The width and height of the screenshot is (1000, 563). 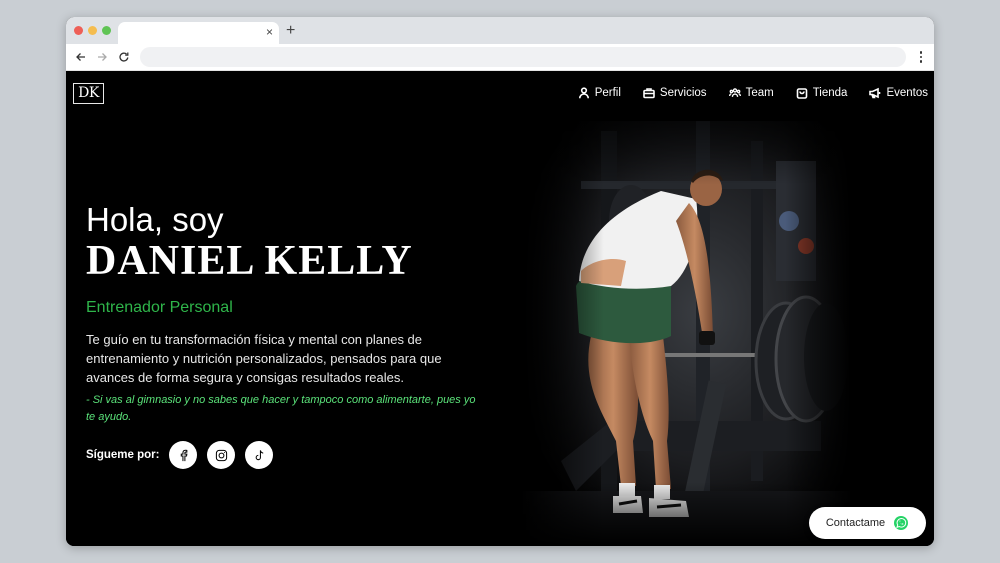 I want to click on new-tab-button: +, so click(x=290, y=31).